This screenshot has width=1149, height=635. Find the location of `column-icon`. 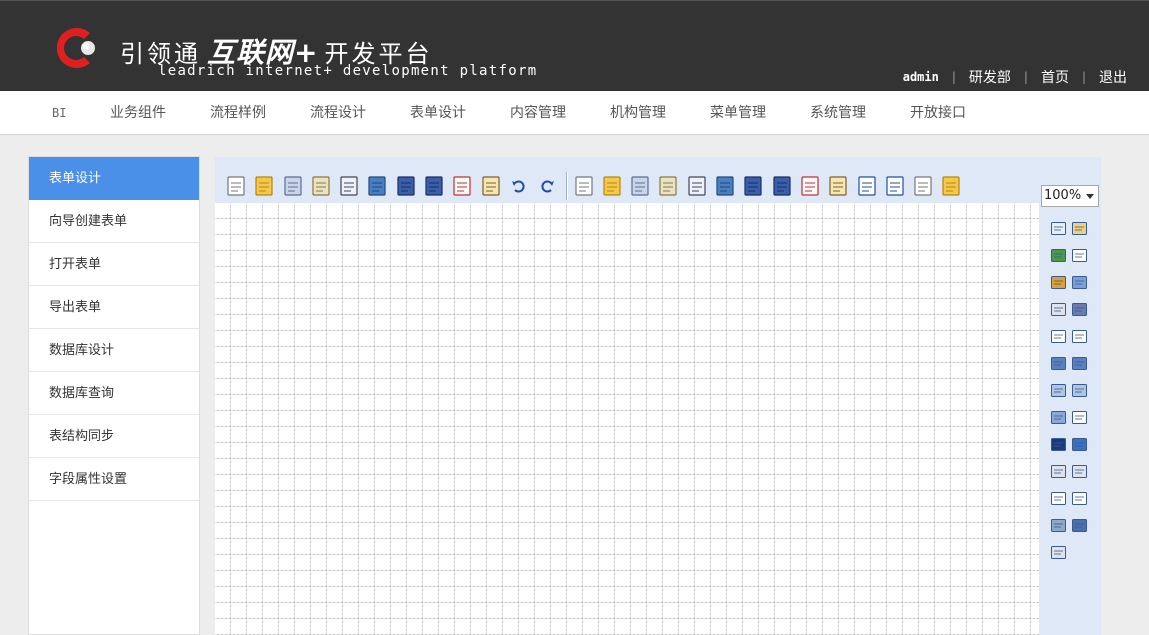

column-icon is located at coordinates (1058, 417).